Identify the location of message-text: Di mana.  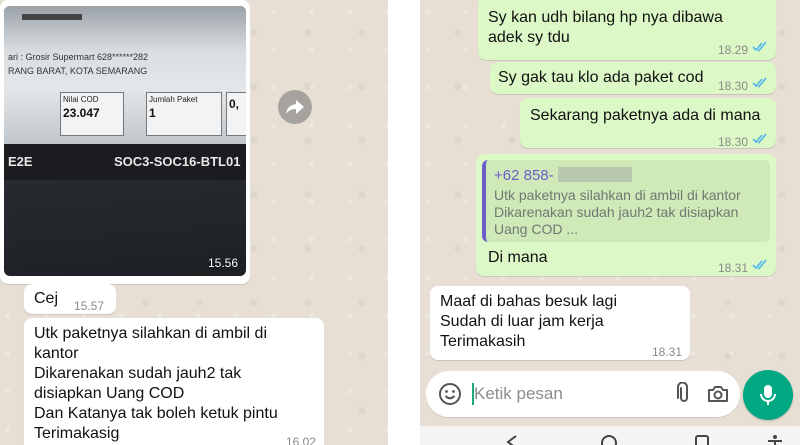
(518, 257).